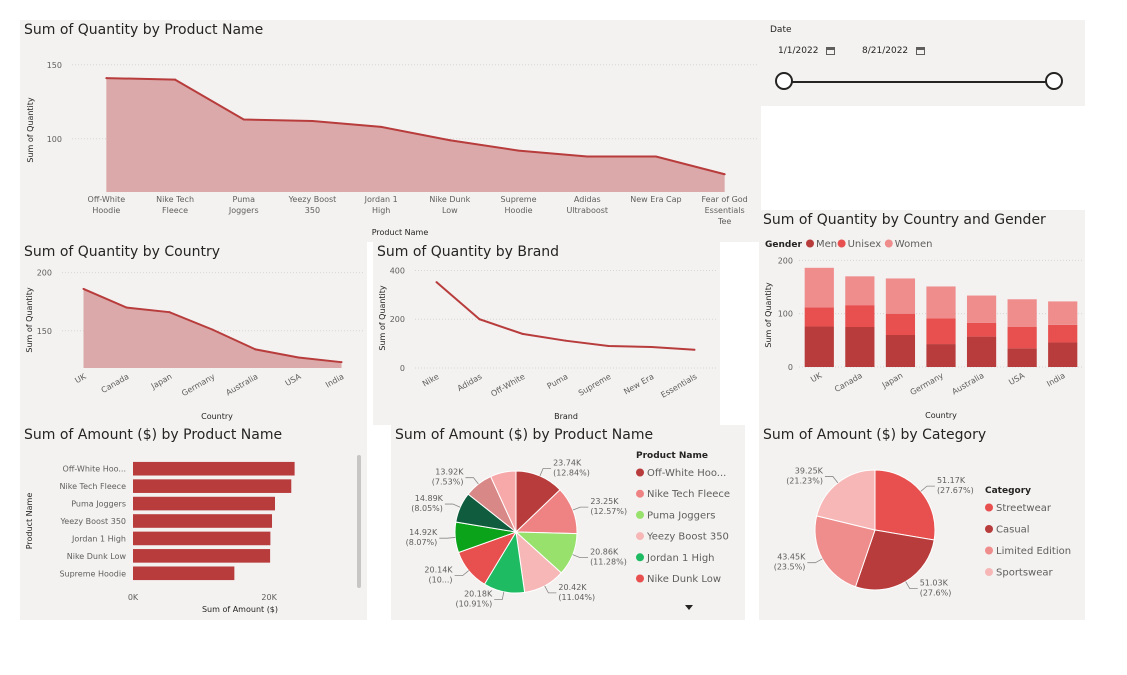  I want to click on data-label: 20.42K (11.04%), so click(576, 592).